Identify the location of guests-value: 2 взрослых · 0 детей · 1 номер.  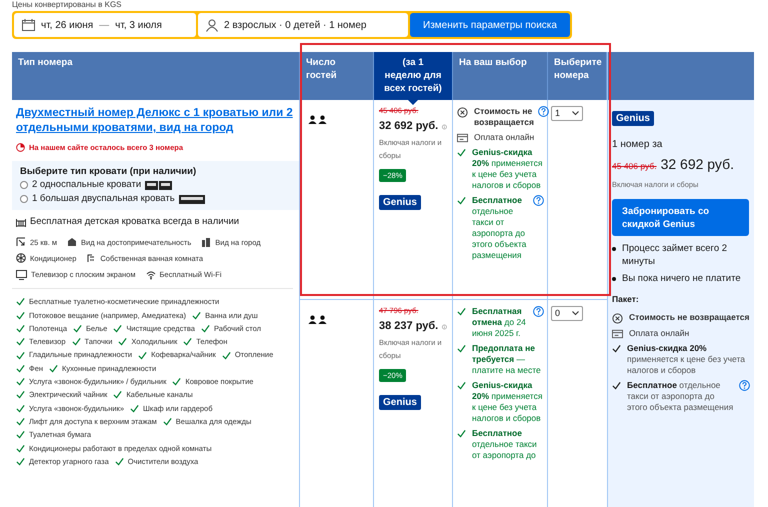
(295, 25).